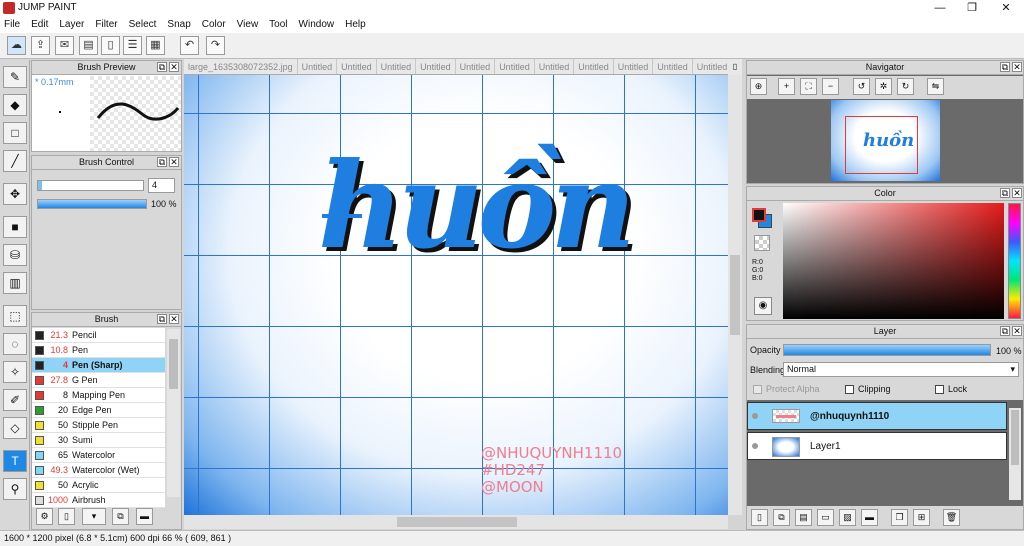  I want to click on text-tool-icon: T, so click(15, 461).